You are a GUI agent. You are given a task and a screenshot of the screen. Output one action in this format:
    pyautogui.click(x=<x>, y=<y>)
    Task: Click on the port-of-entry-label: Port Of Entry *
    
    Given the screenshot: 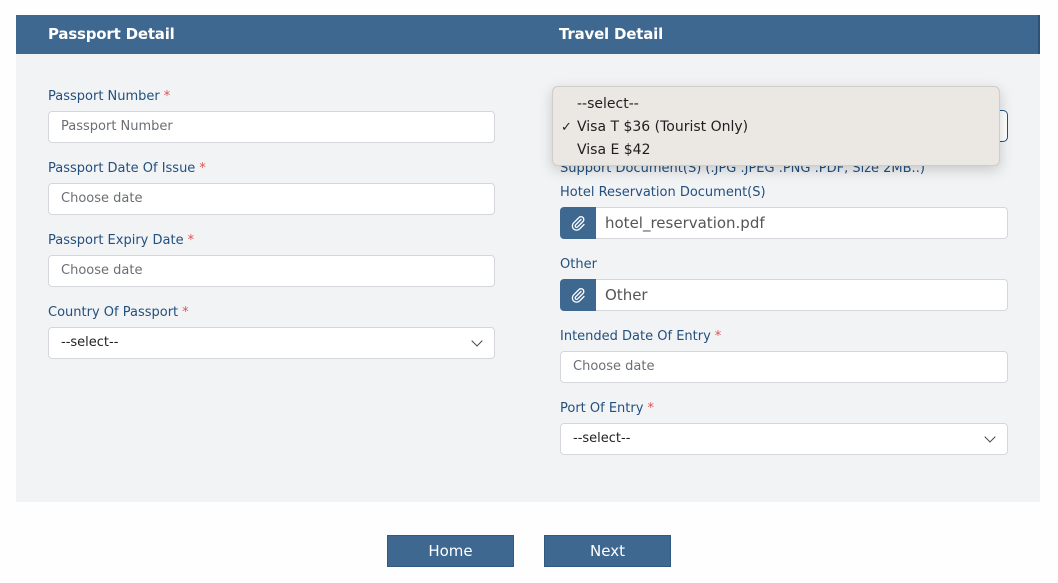 What is the action you would take?
    pyautogui.click(x=607, y=408)
    